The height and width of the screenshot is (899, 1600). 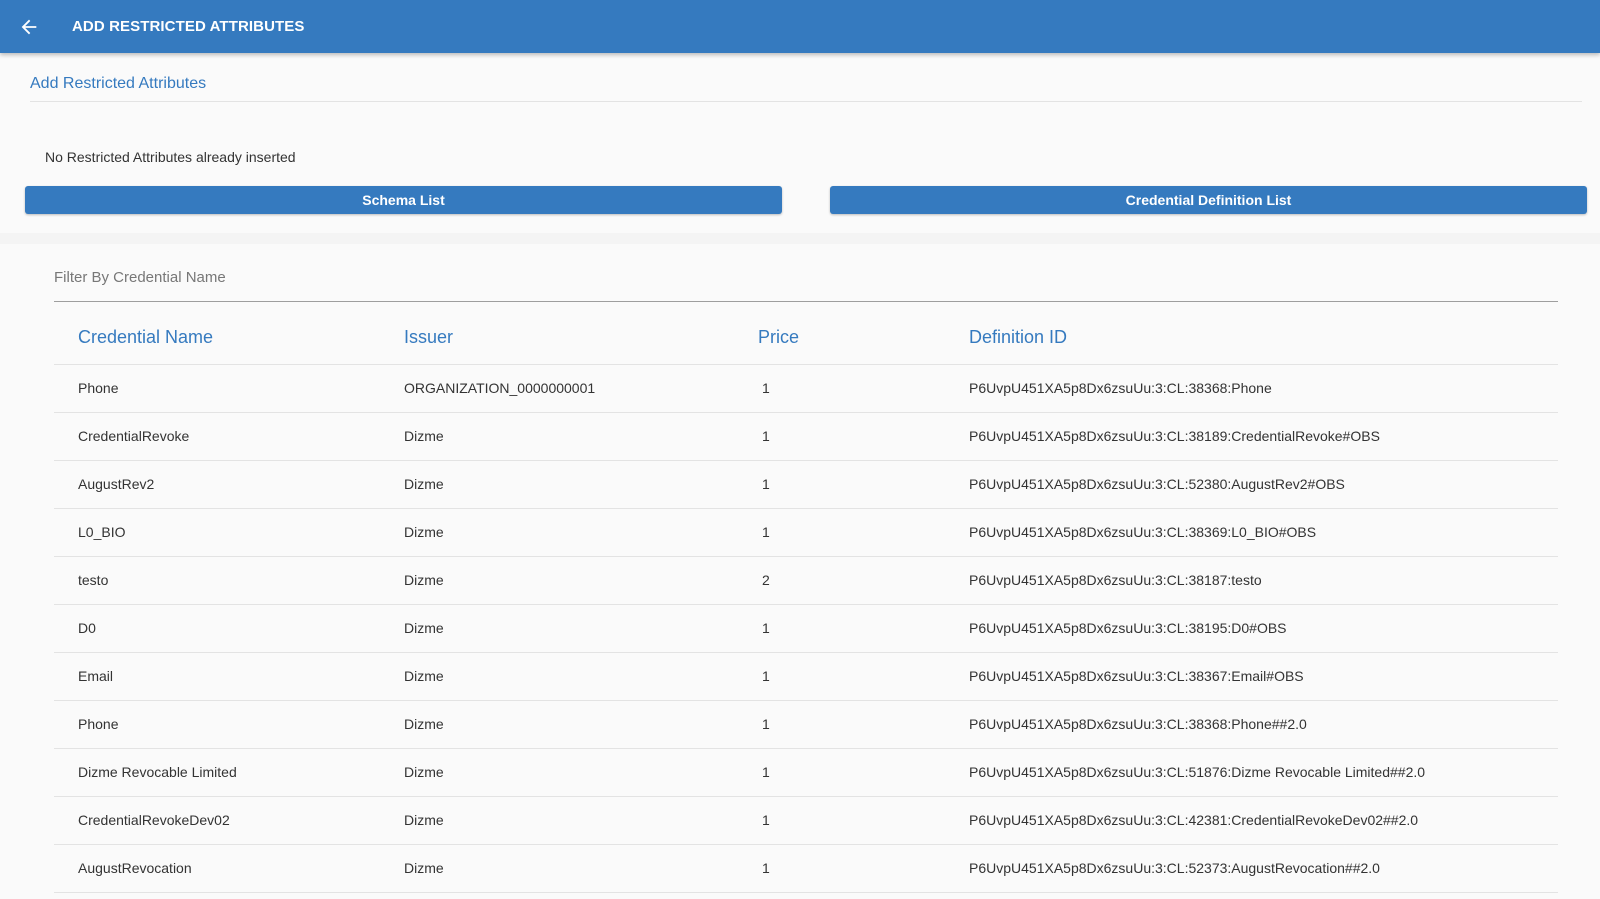 I want to click on cell-definition-id: P6UvpU451XA5p8Dx6zsuUu:3:CL:38368:Phone, so click(x=1263, y=388).